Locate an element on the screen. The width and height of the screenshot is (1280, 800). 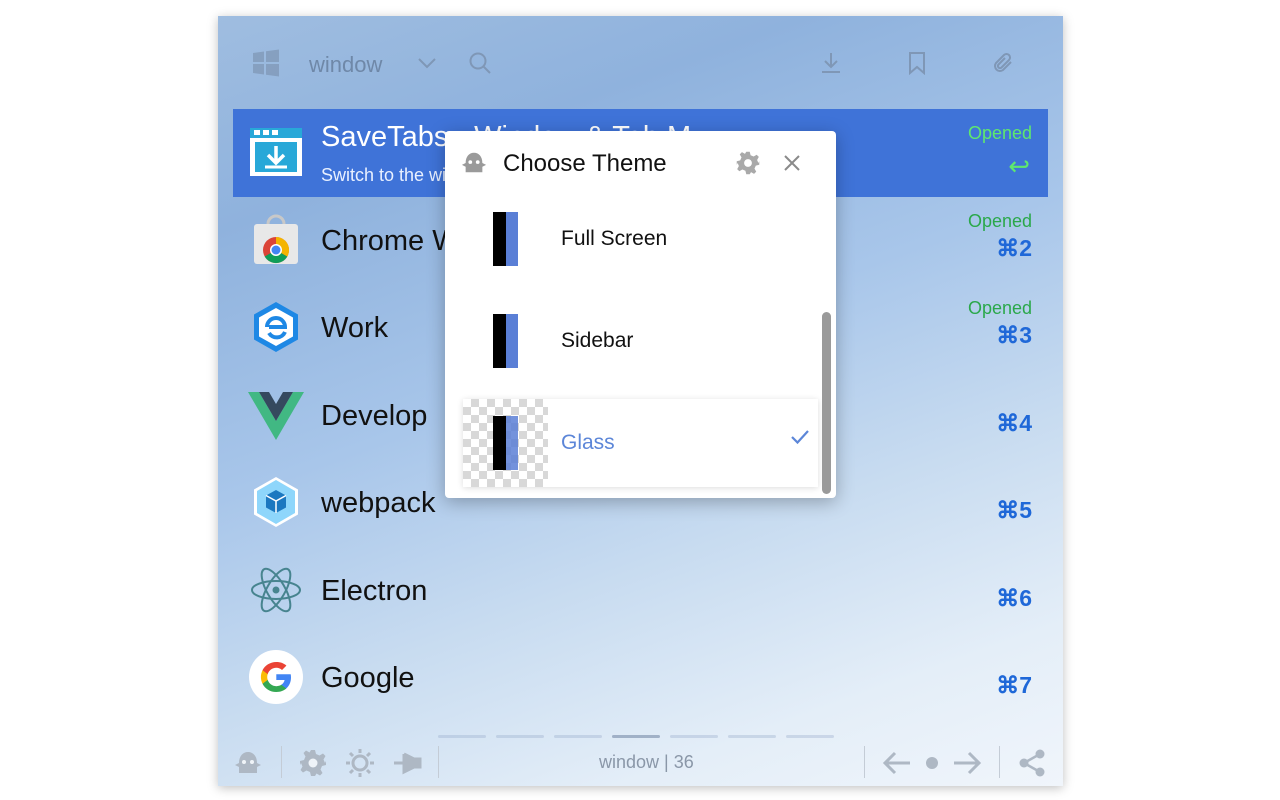
bottom-bar: window | 36 is located at coordinates (640, 762).